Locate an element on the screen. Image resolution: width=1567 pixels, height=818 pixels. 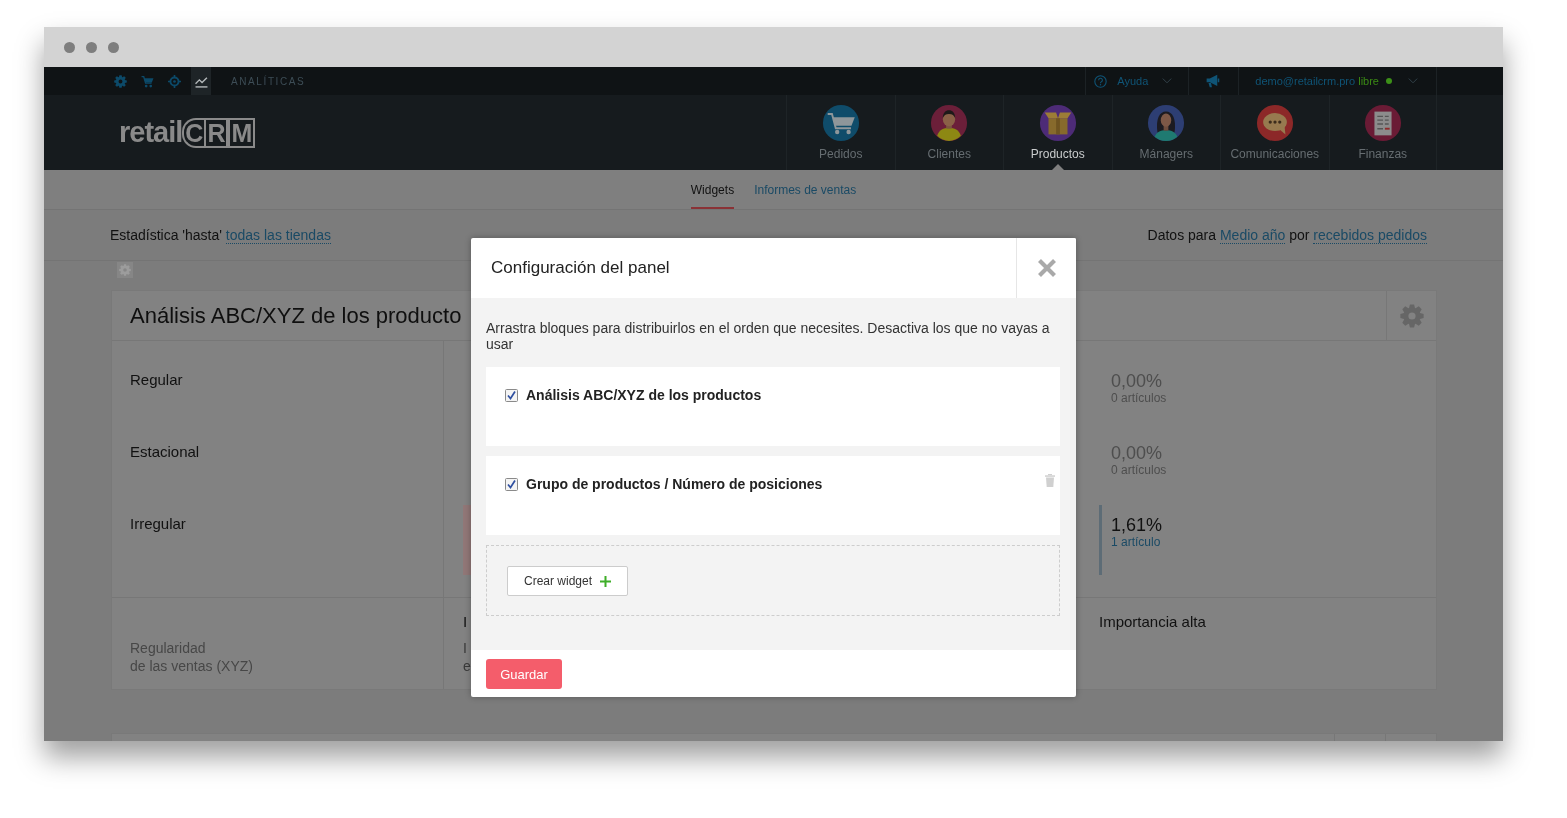
create-widget-button: Crear widget is located at coordinates (567, 581).